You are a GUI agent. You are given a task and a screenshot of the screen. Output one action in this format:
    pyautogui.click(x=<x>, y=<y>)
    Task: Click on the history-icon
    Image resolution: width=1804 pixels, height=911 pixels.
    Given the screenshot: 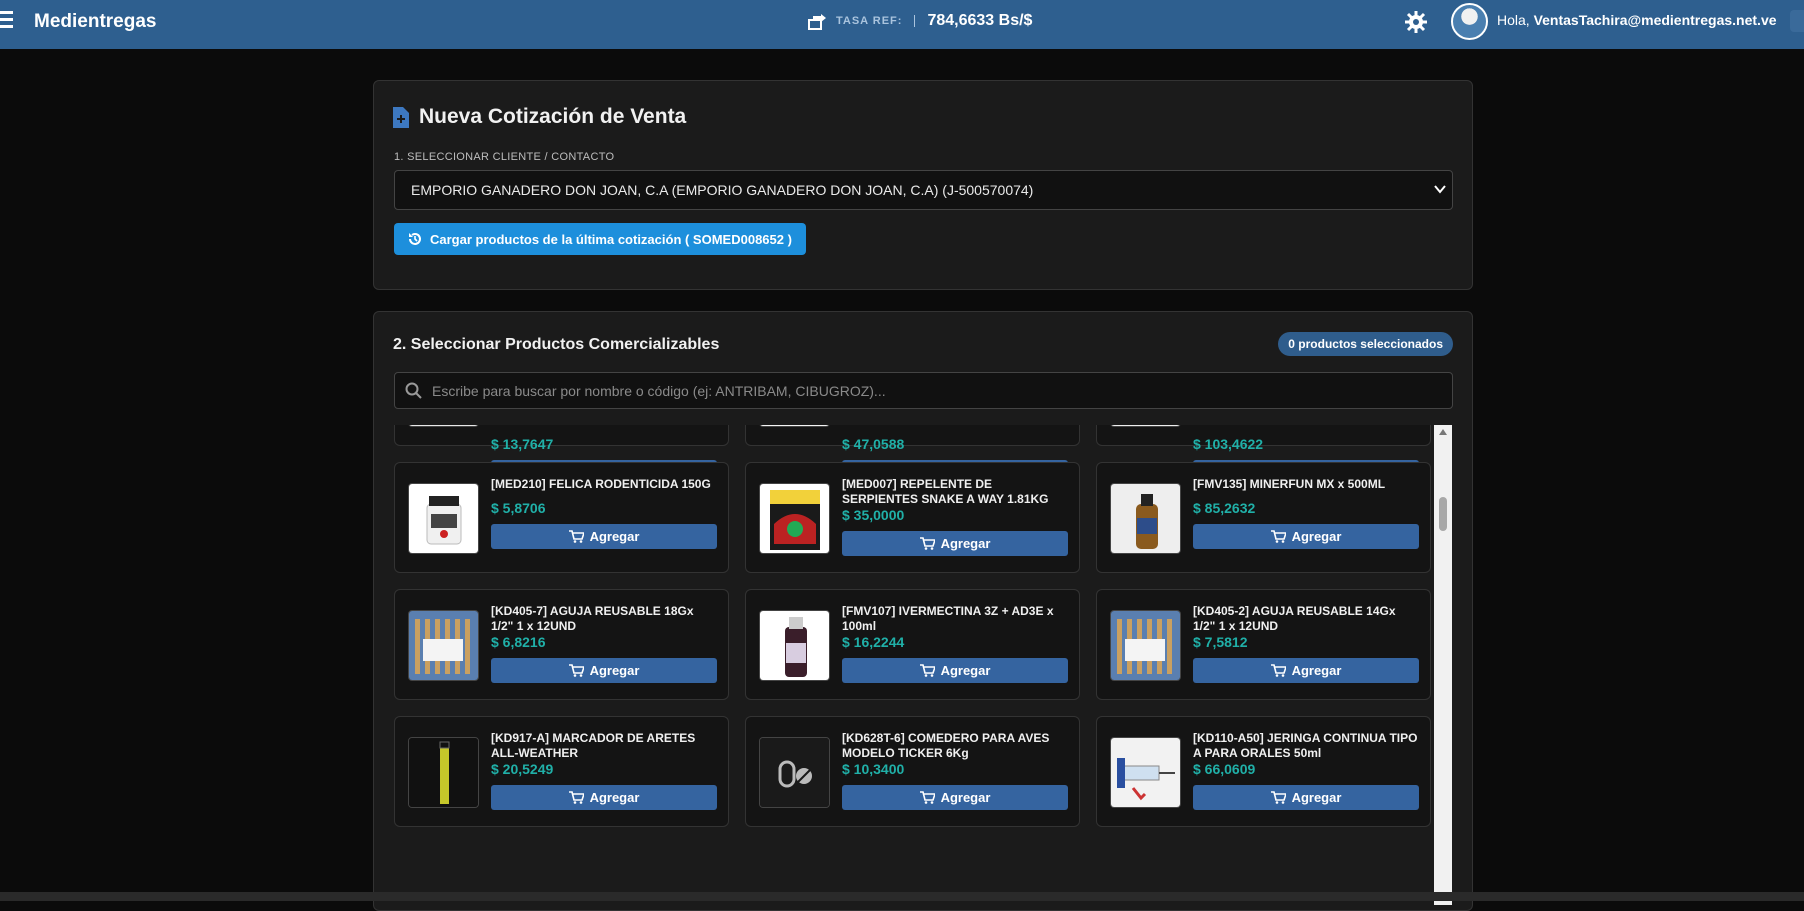 What is the action you would take?
    pyautogui.click(x=415, y=239)
    